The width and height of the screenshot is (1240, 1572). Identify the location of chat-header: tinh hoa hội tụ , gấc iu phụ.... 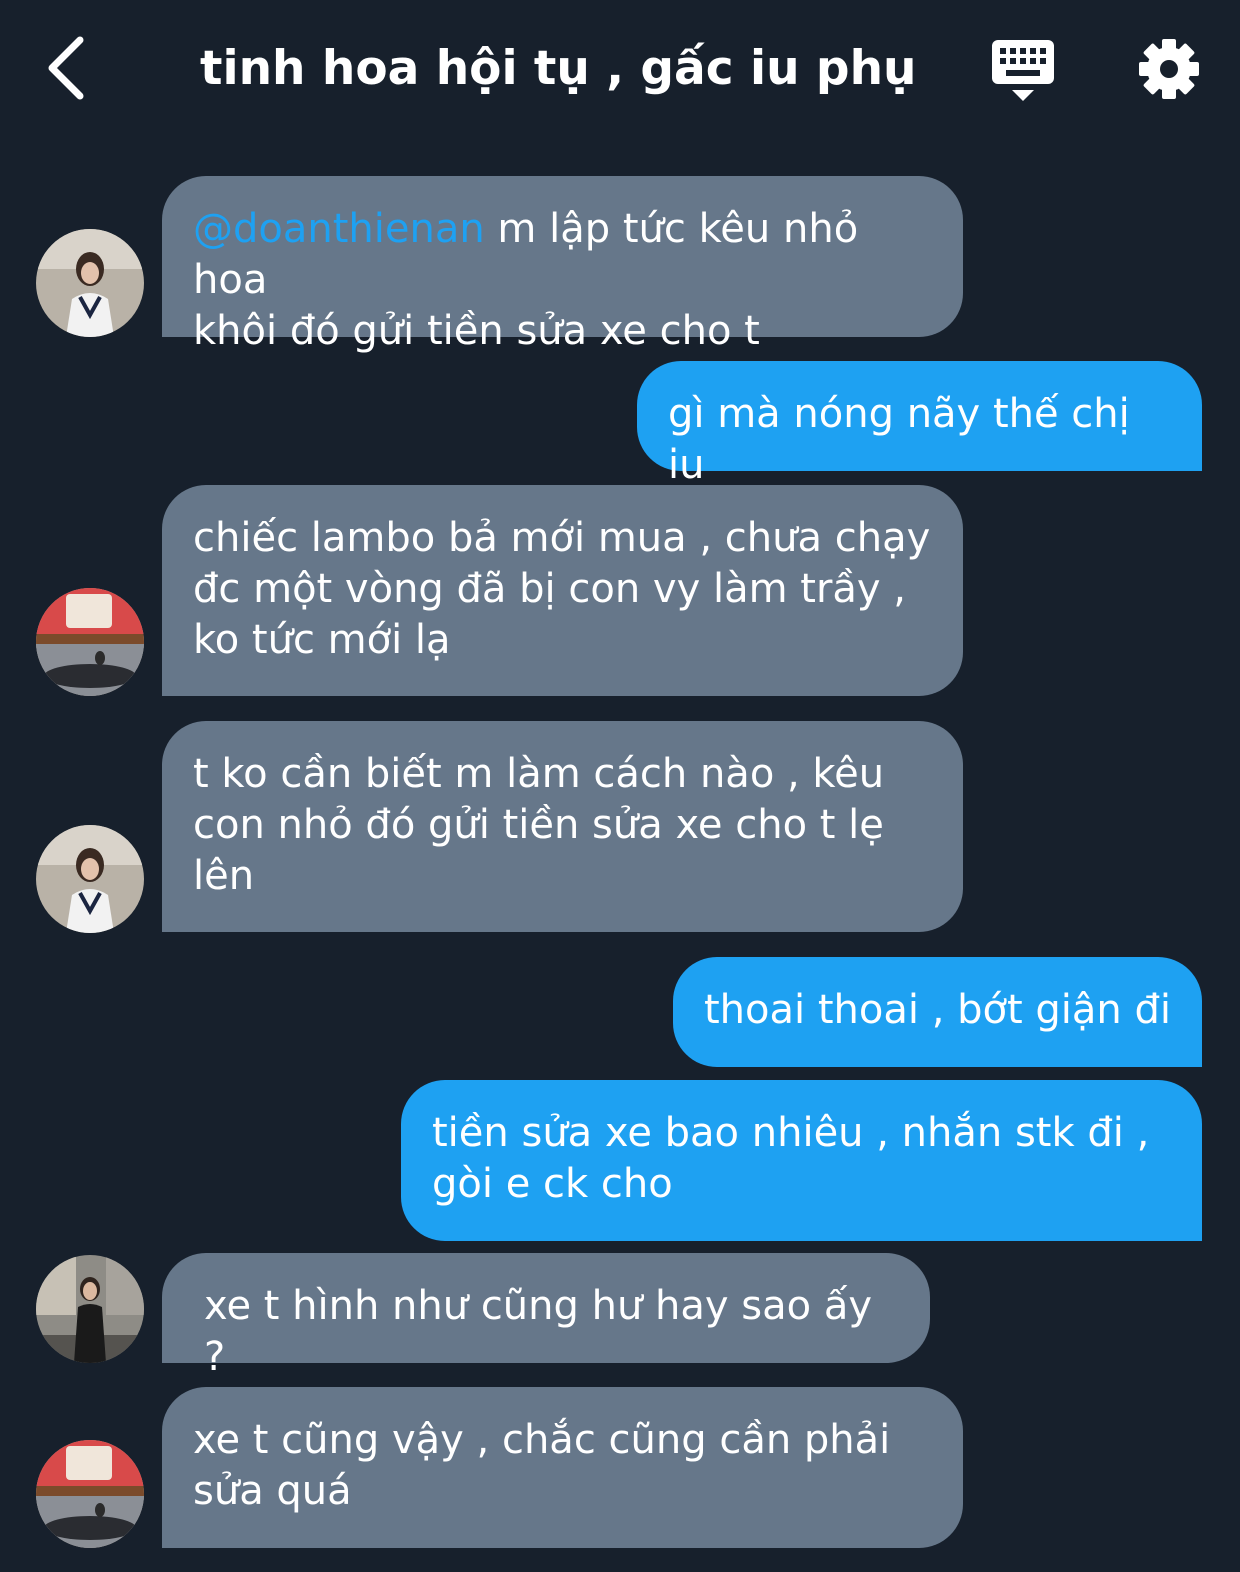
(620, 70).